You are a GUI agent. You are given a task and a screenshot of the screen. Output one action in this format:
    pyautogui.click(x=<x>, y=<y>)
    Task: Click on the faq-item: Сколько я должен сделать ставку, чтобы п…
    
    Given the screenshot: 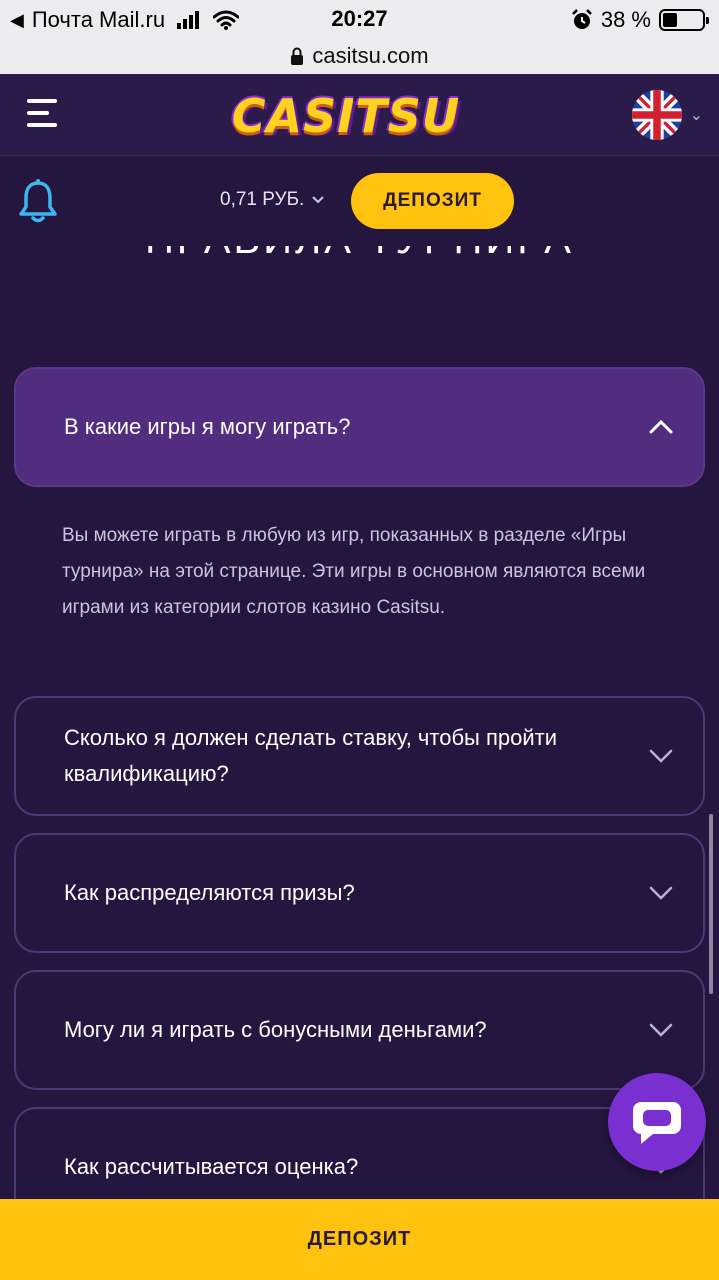 What is the action you would take?
    pyautogui.click(x=359, y=756)
    